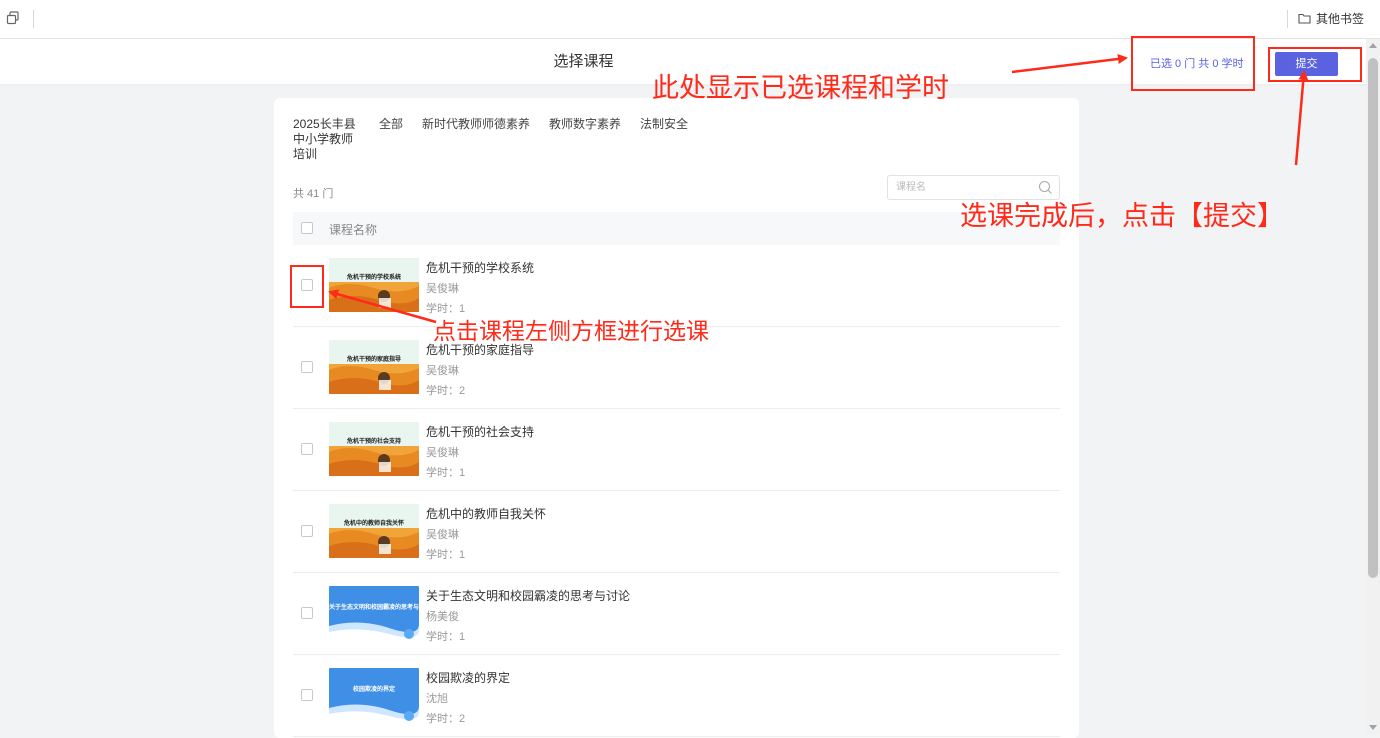  I want to click on thumbnail-title: 校园欺凌的界定, so click(373, 690).